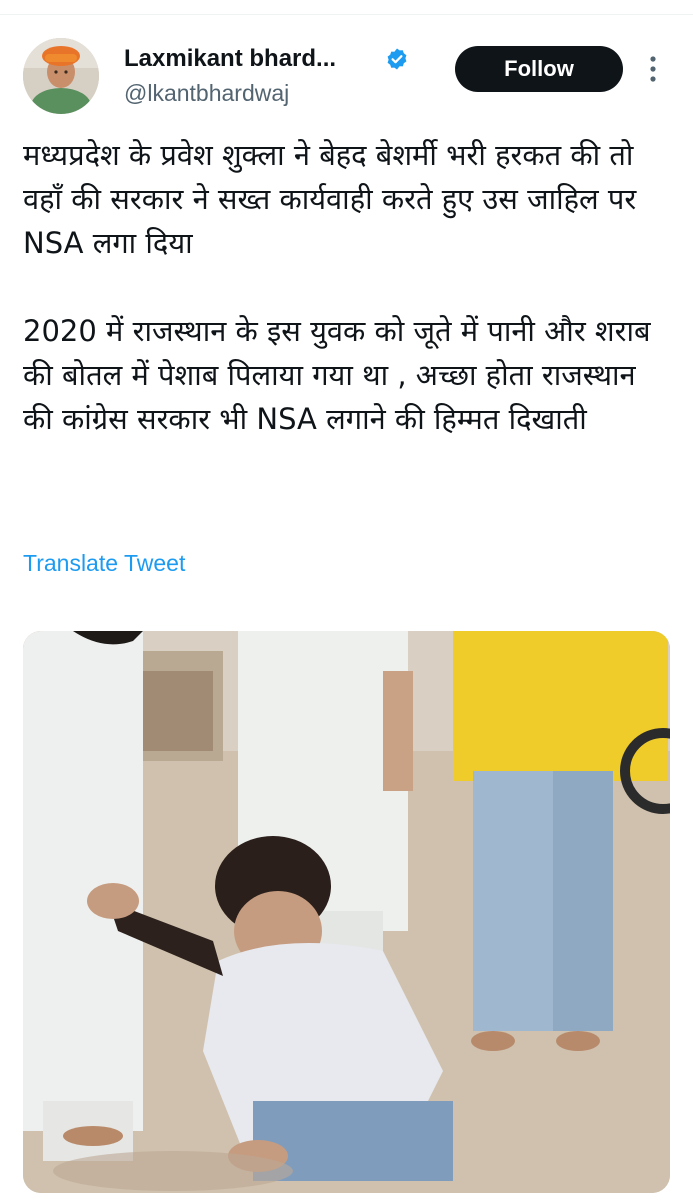 Image resolution: width=693 pixels, height=1200 pixels. Describe the element at coordinates (206, 93) in the screenshot. I see `user-handle: @lkantbhardwaj` at that location.